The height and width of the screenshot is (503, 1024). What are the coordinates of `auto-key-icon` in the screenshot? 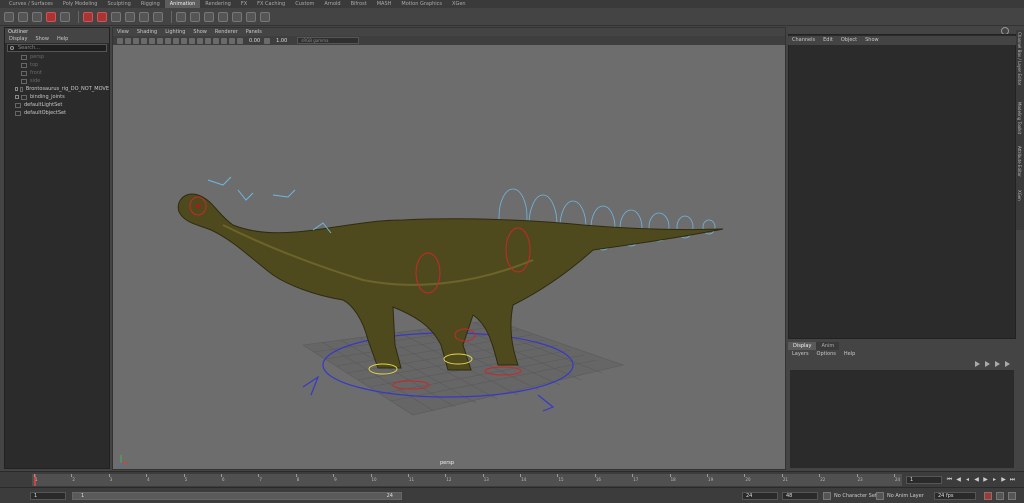 It's located at (988, 496).